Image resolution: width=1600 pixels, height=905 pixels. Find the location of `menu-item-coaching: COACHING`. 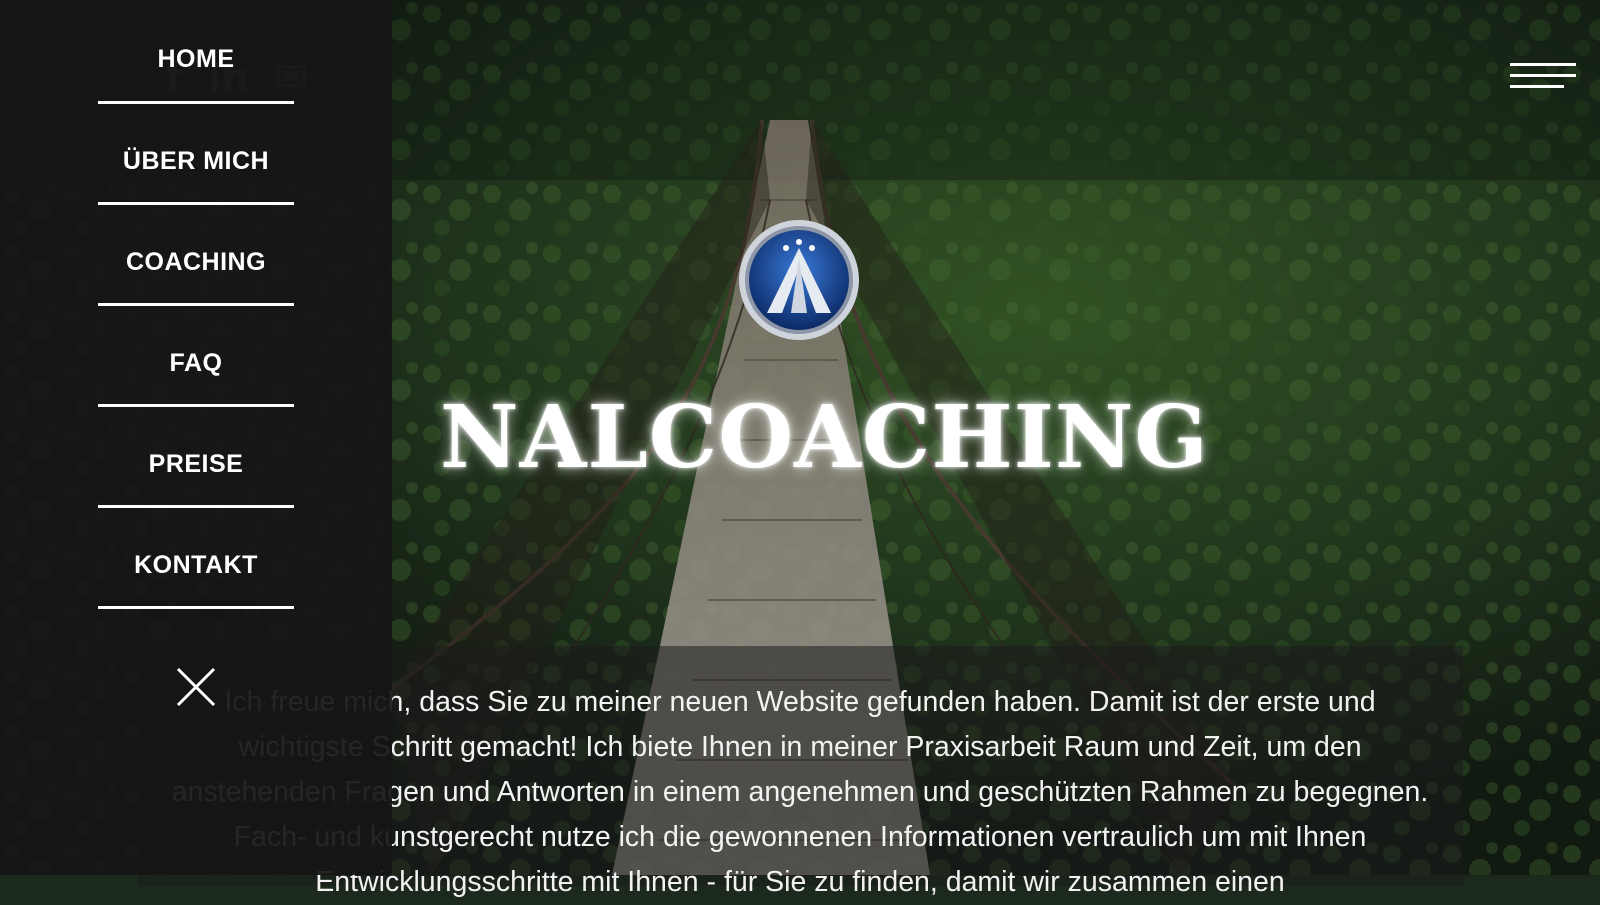

menu-item-coaching: COACHING is located at coordinates (196, 255).